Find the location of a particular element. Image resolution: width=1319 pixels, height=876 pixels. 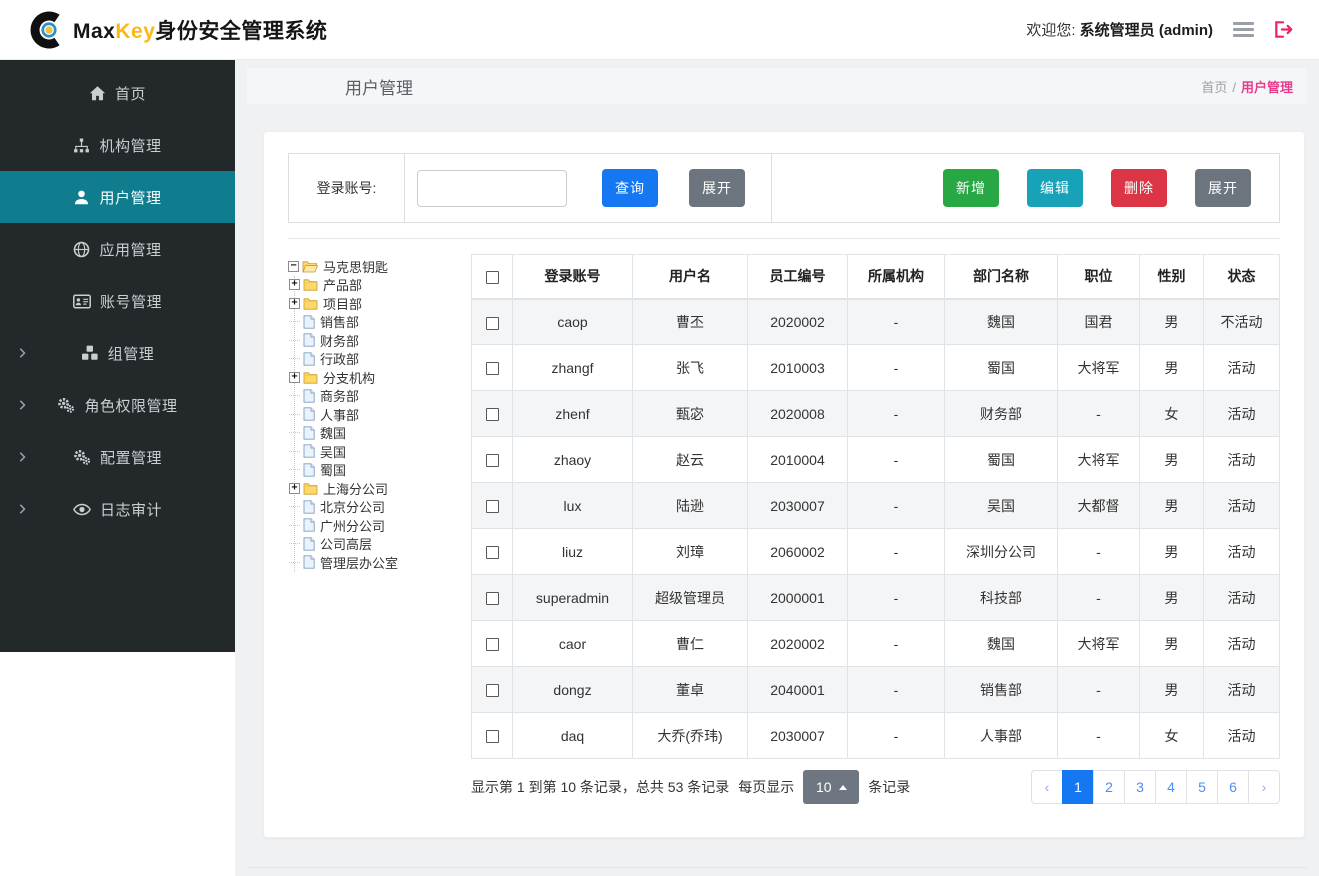

page-button-2: 2 is located at coordinates (1109, 787).